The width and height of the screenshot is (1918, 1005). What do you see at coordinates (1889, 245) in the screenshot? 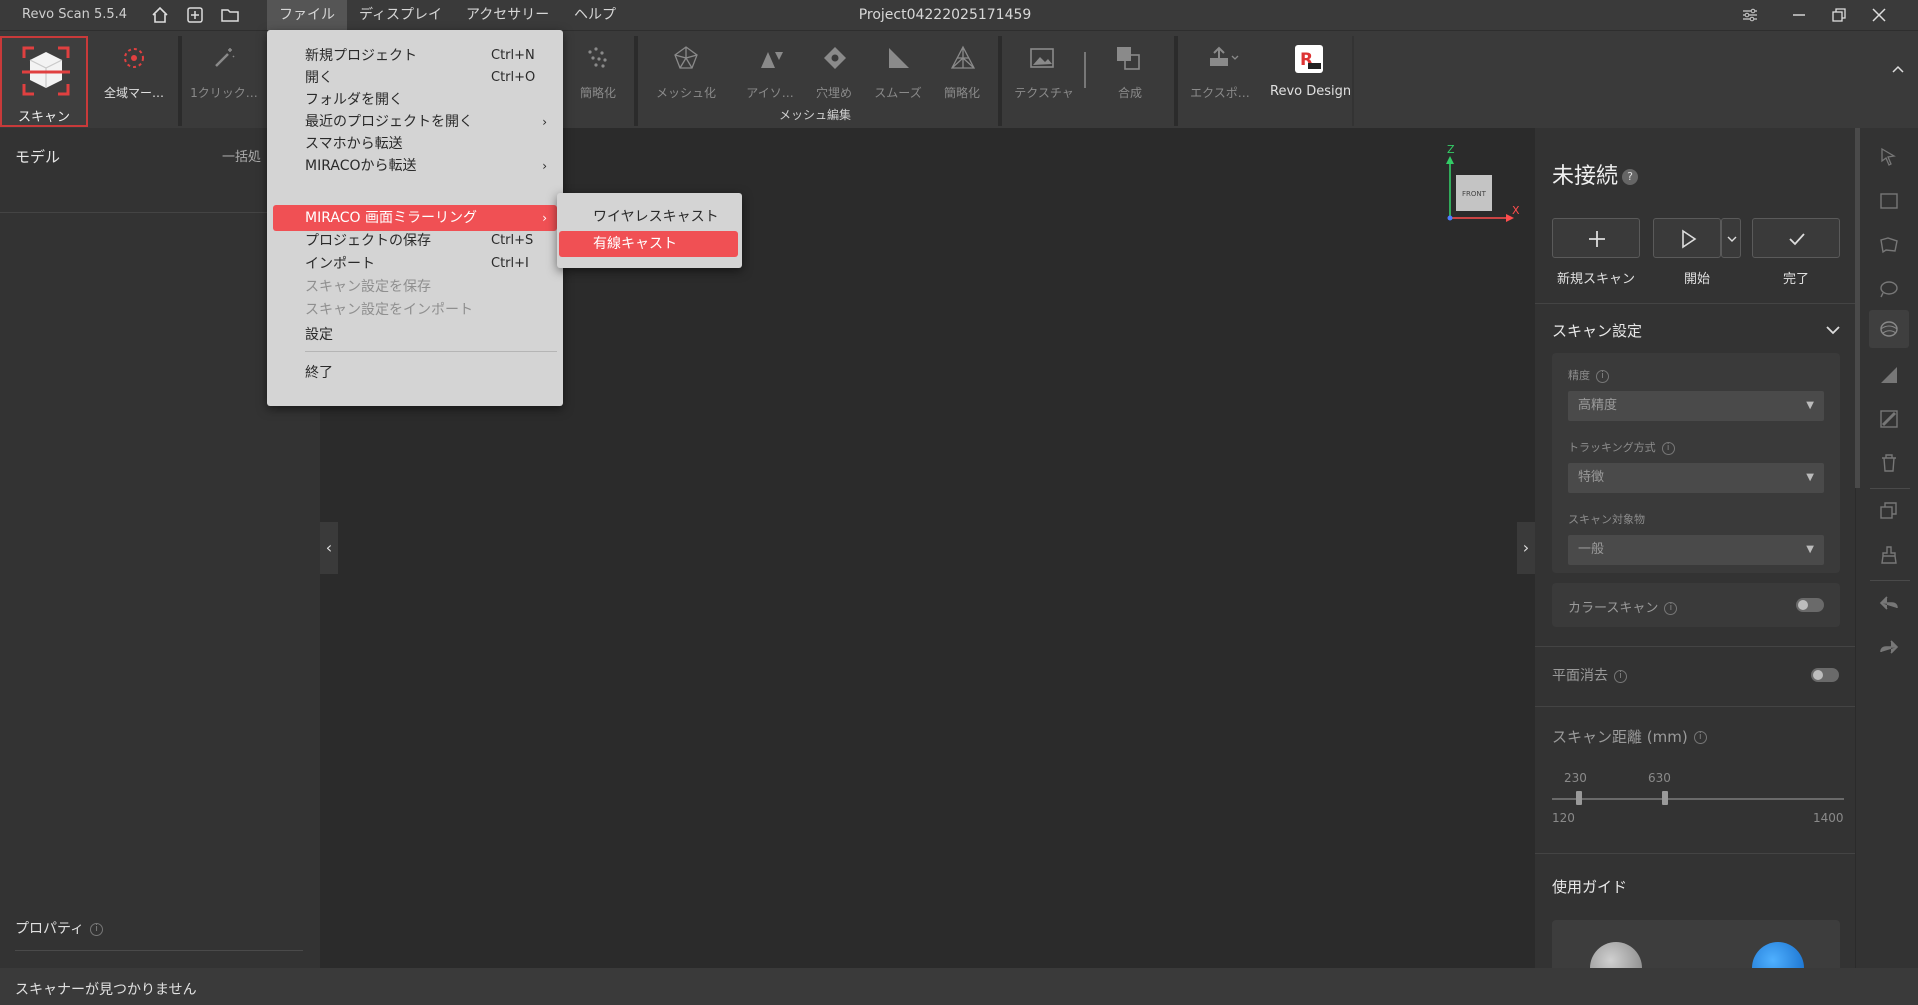
I see `lasso-select-icon` at bounding box center [1889, 245].